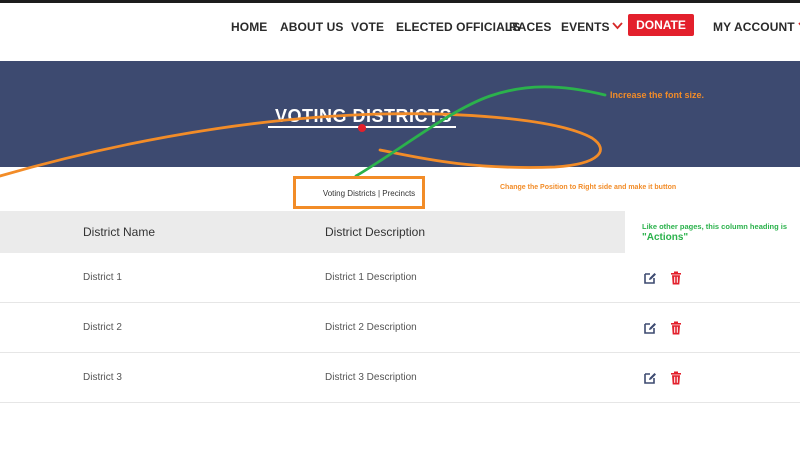 This screenshot has width=800, height=450. I want to click on district-name-cell: District 2, so click(102, 327).